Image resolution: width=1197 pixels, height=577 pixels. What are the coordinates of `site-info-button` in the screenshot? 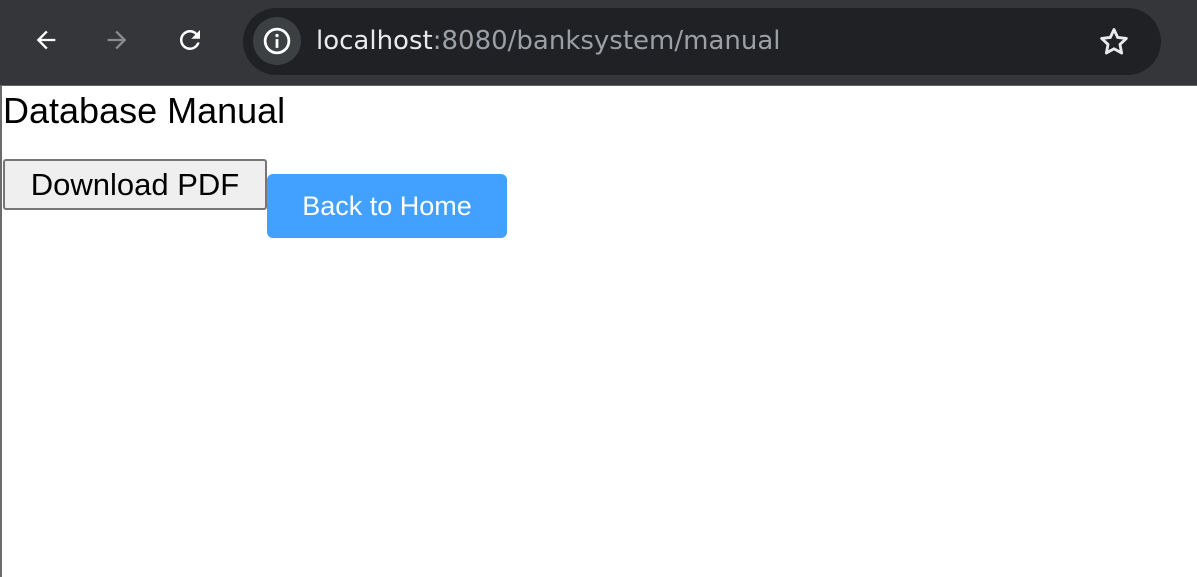 It's located at (277, 41).